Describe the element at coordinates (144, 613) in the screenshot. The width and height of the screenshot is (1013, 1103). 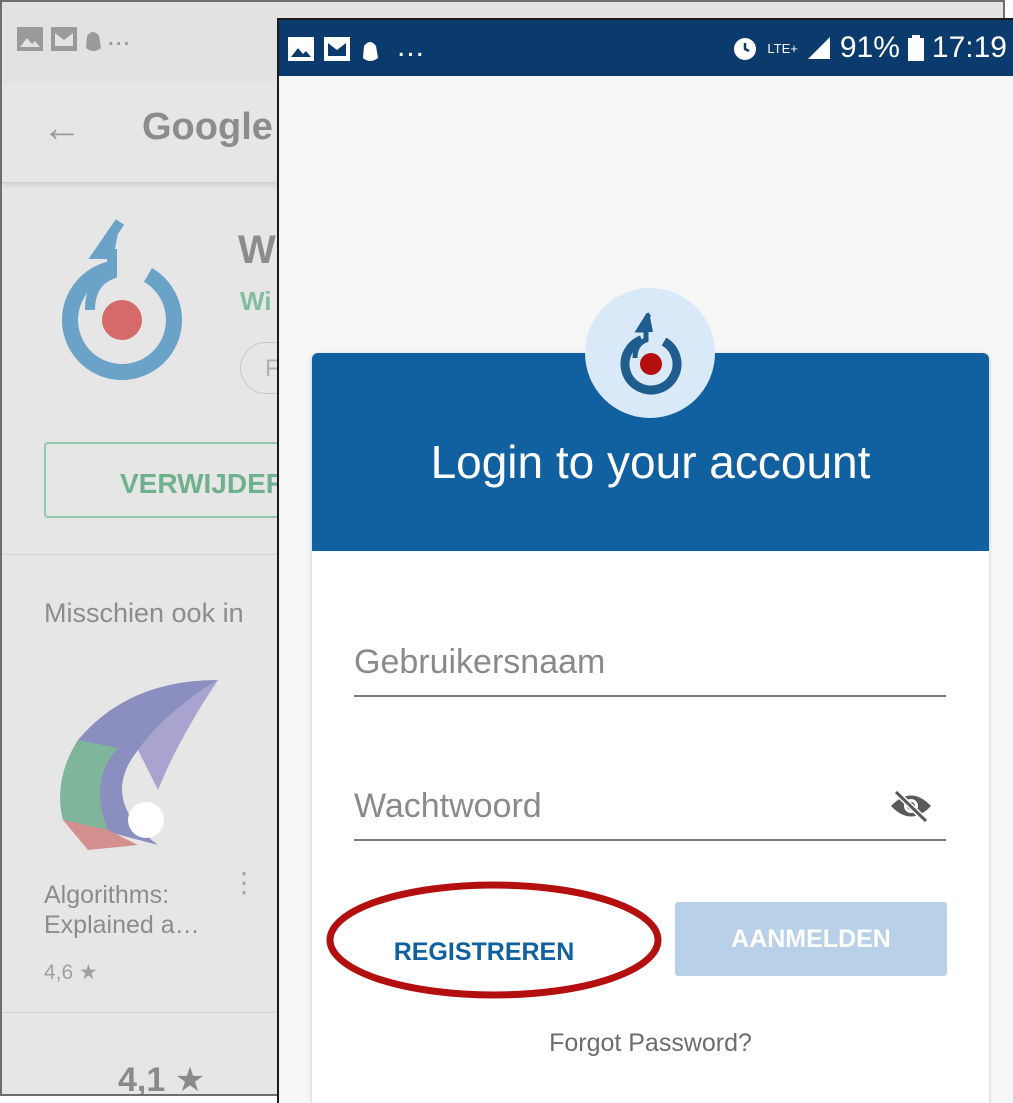
I see `section-title: Misschien ook in` at that location.